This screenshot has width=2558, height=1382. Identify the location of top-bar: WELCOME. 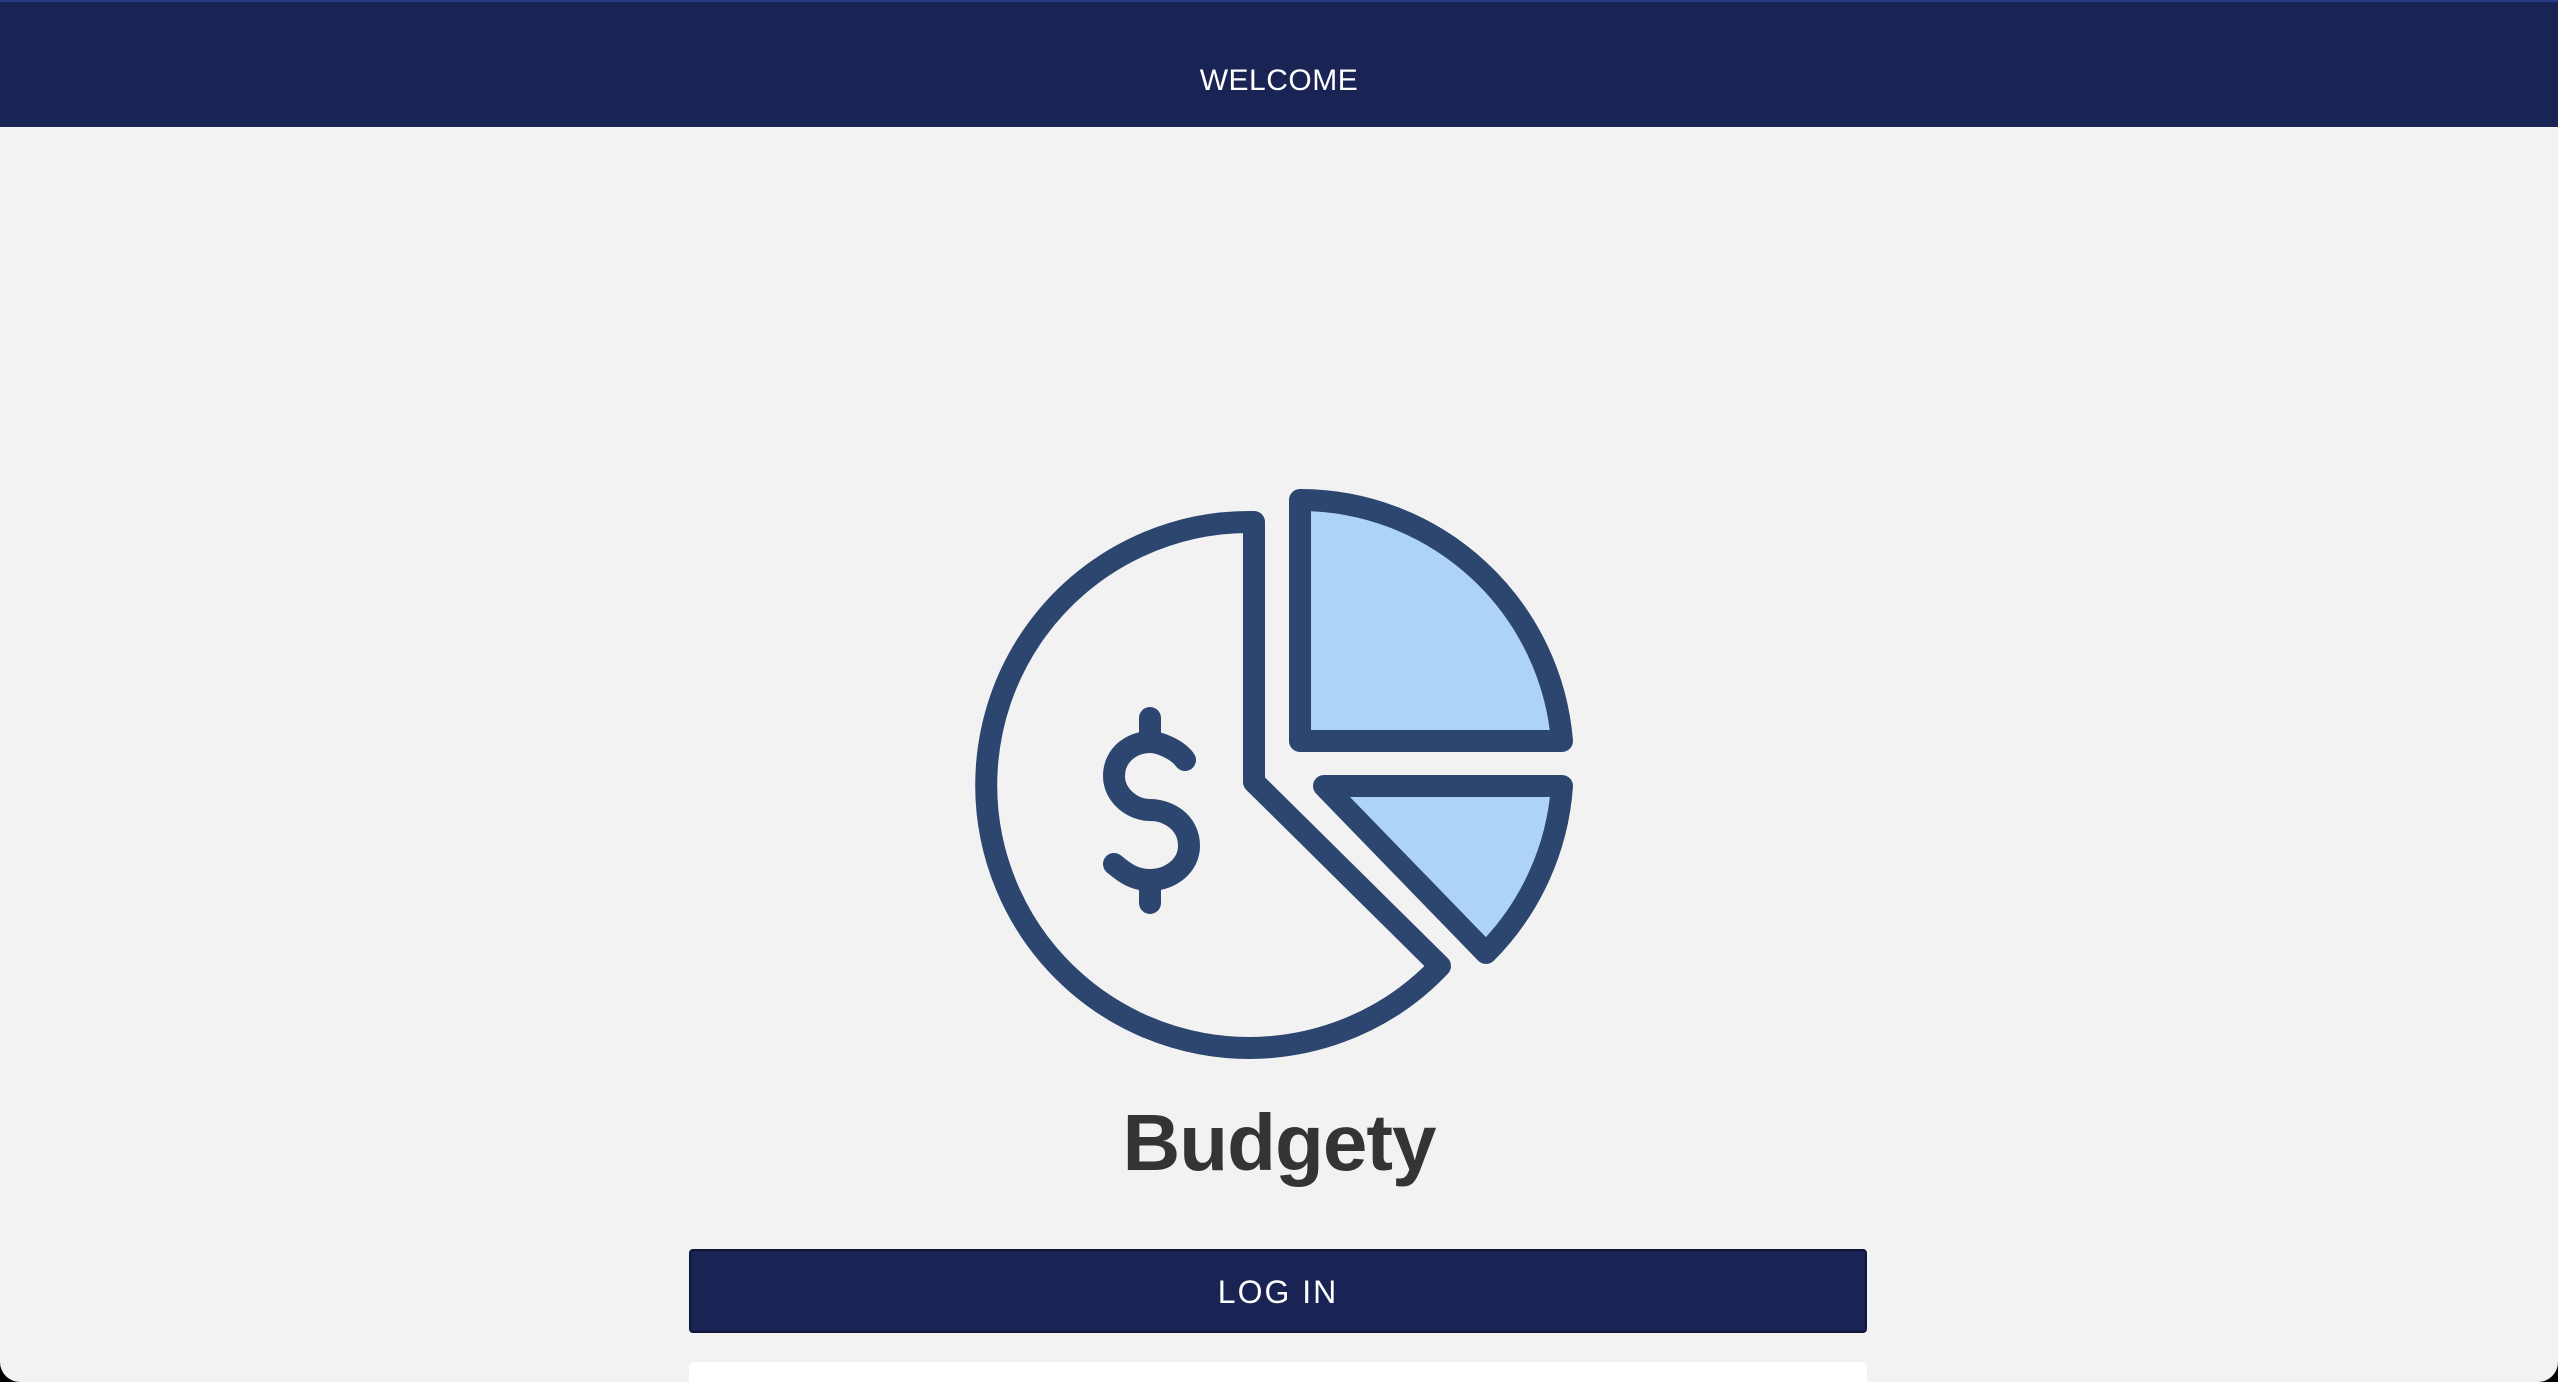
(1279, 63).